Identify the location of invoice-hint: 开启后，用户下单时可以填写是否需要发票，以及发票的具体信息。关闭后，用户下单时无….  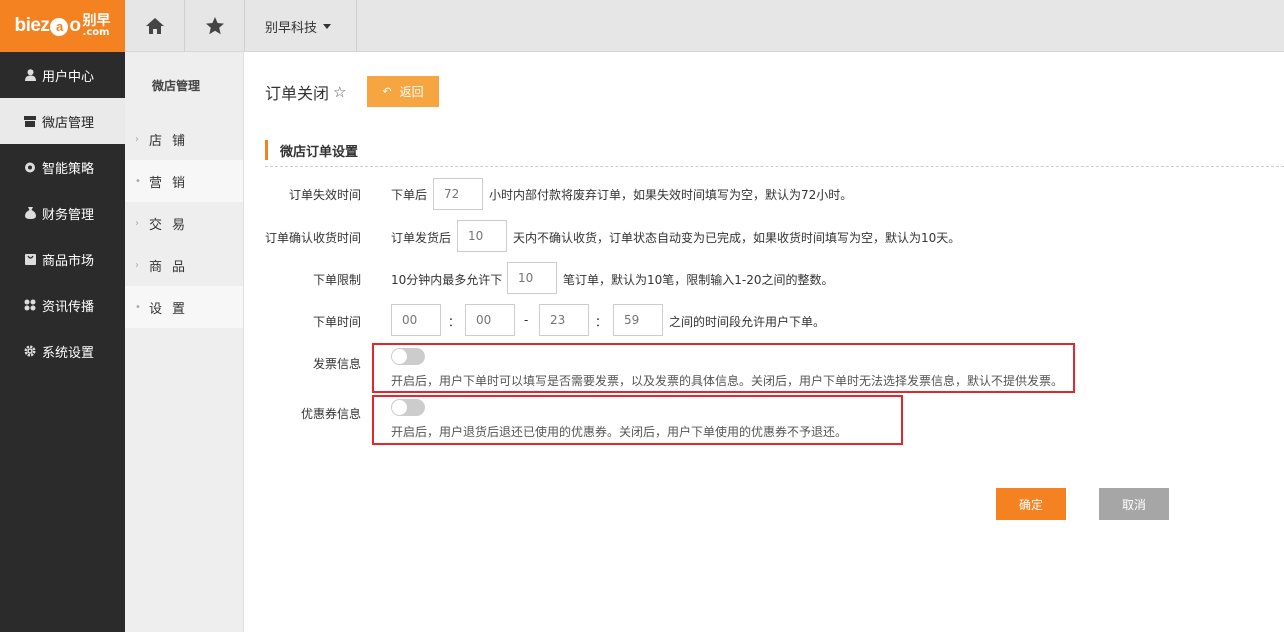
(727, 381).